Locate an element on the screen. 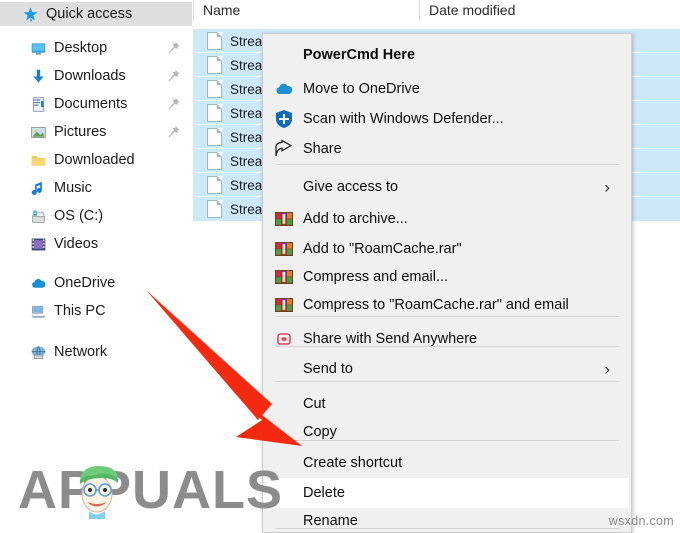 This screenshot has height=533, width=680. menu-item-label: Delete is located at coordinates (324, 492).